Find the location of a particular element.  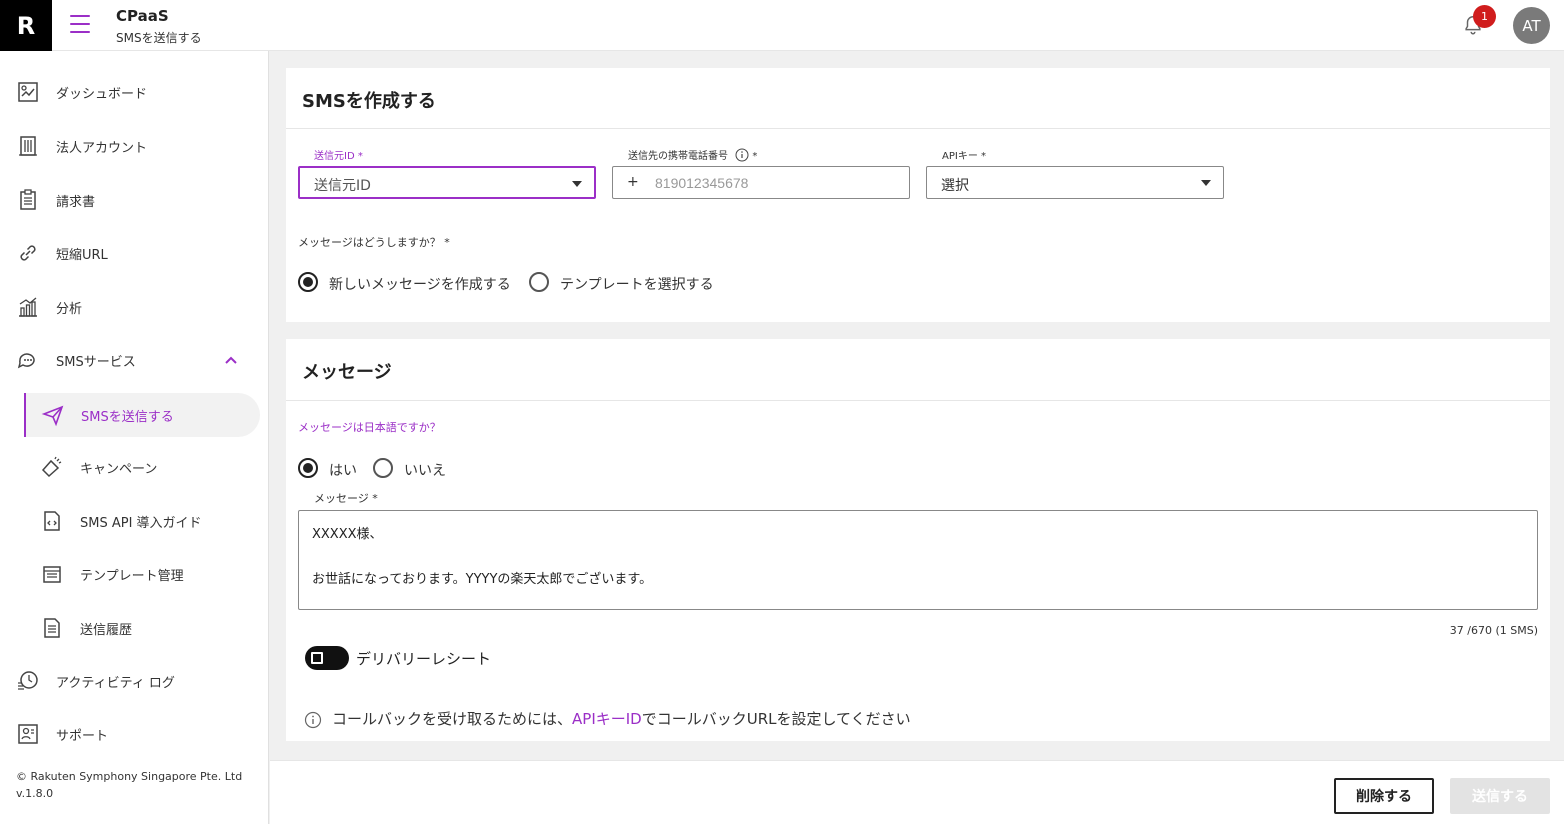

sidebar-item-label: 請求書 is located at coordinates (76, 202).